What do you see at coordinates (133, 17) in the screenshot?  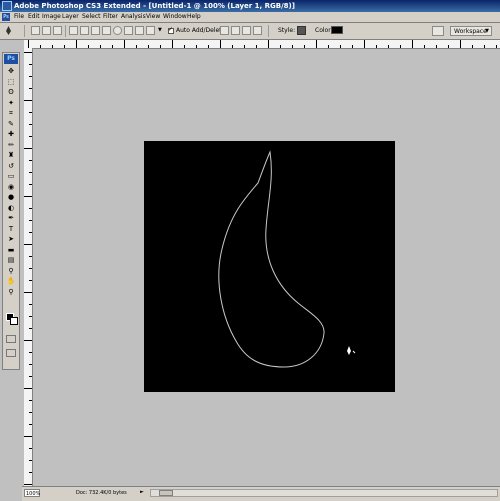 I see `menu-analysis: Analysis` at bounding box center [133, 17].